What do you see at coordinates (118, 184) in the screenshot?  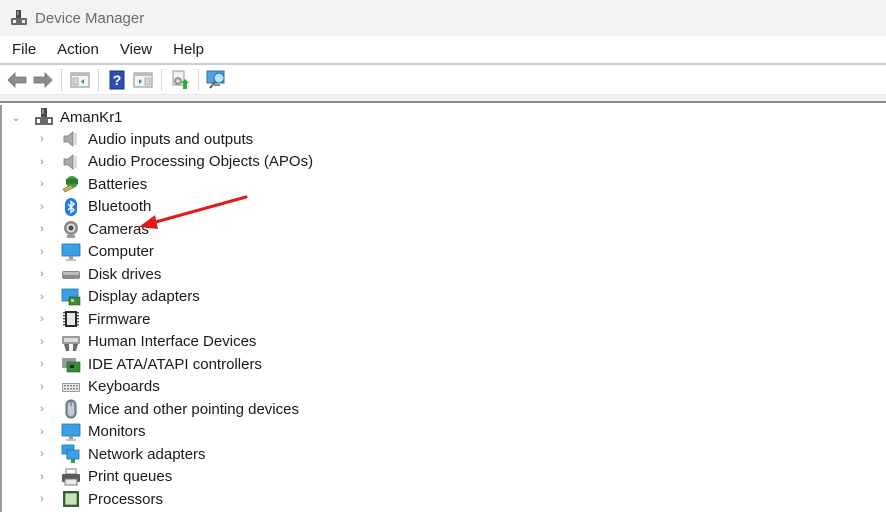 I see `tree-item-label: Batteries` at bounding box center [118, 184].